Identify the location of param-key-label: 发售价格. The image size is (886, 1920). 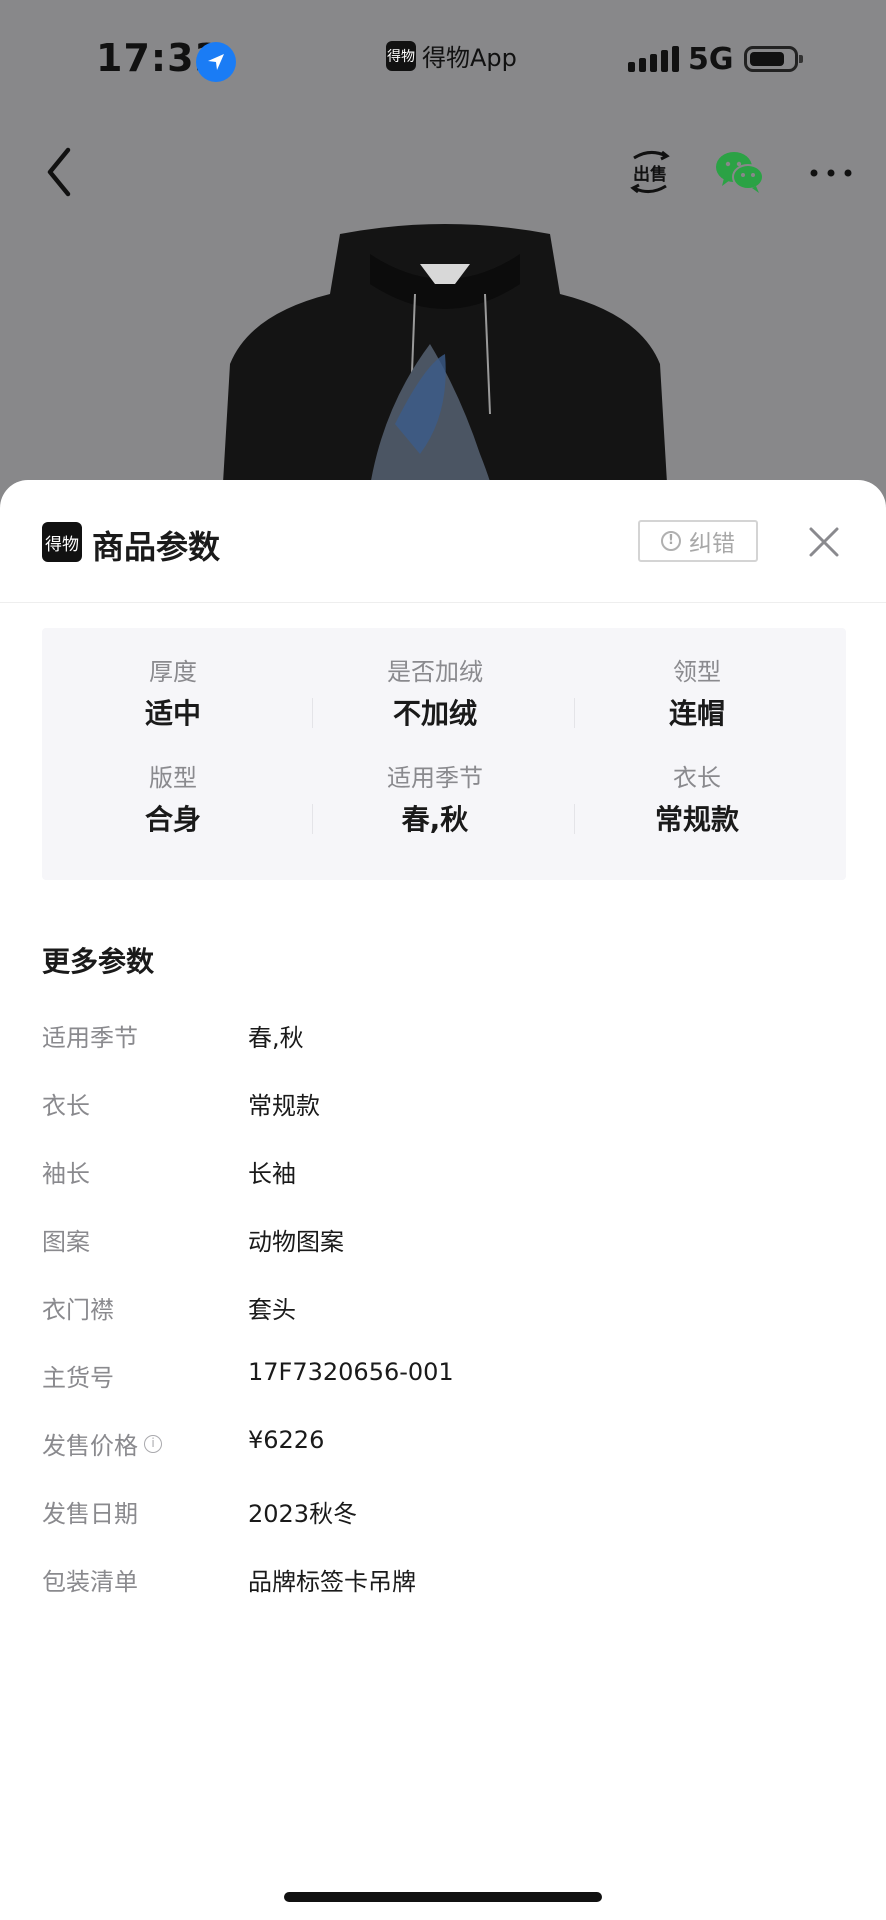
(90, 1446).